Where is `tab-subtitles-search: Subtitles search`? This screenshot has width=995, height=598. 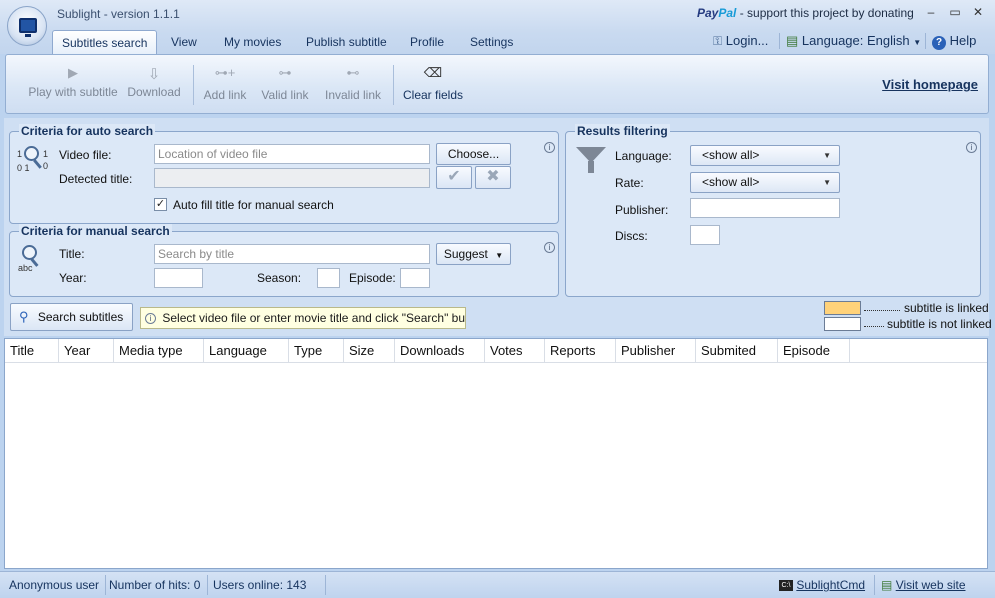
tab-subtitles-search: Subtitles search is located at coordinates (105, 42).